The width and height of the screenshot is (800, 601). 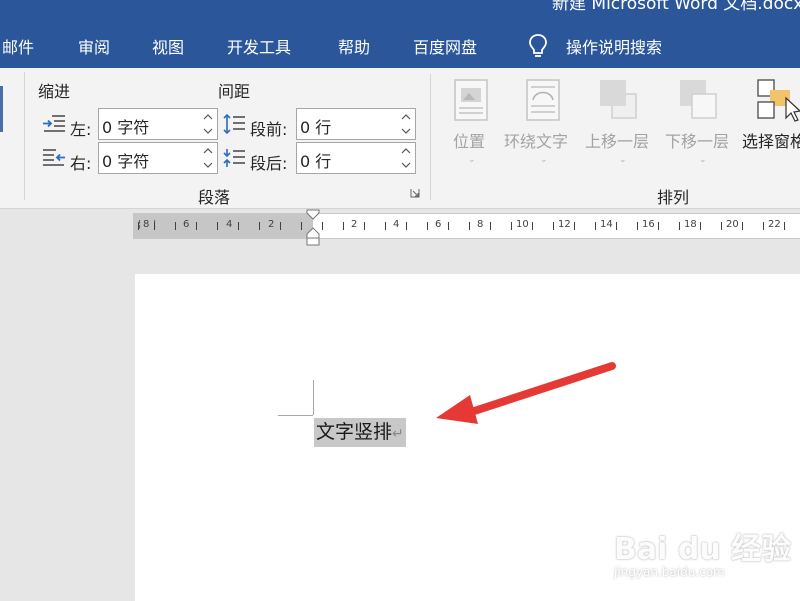 What do you see at coordinates (778, 101) in the screenshot?
I see `selection-pane-icon` at bounding box center [778, 101].